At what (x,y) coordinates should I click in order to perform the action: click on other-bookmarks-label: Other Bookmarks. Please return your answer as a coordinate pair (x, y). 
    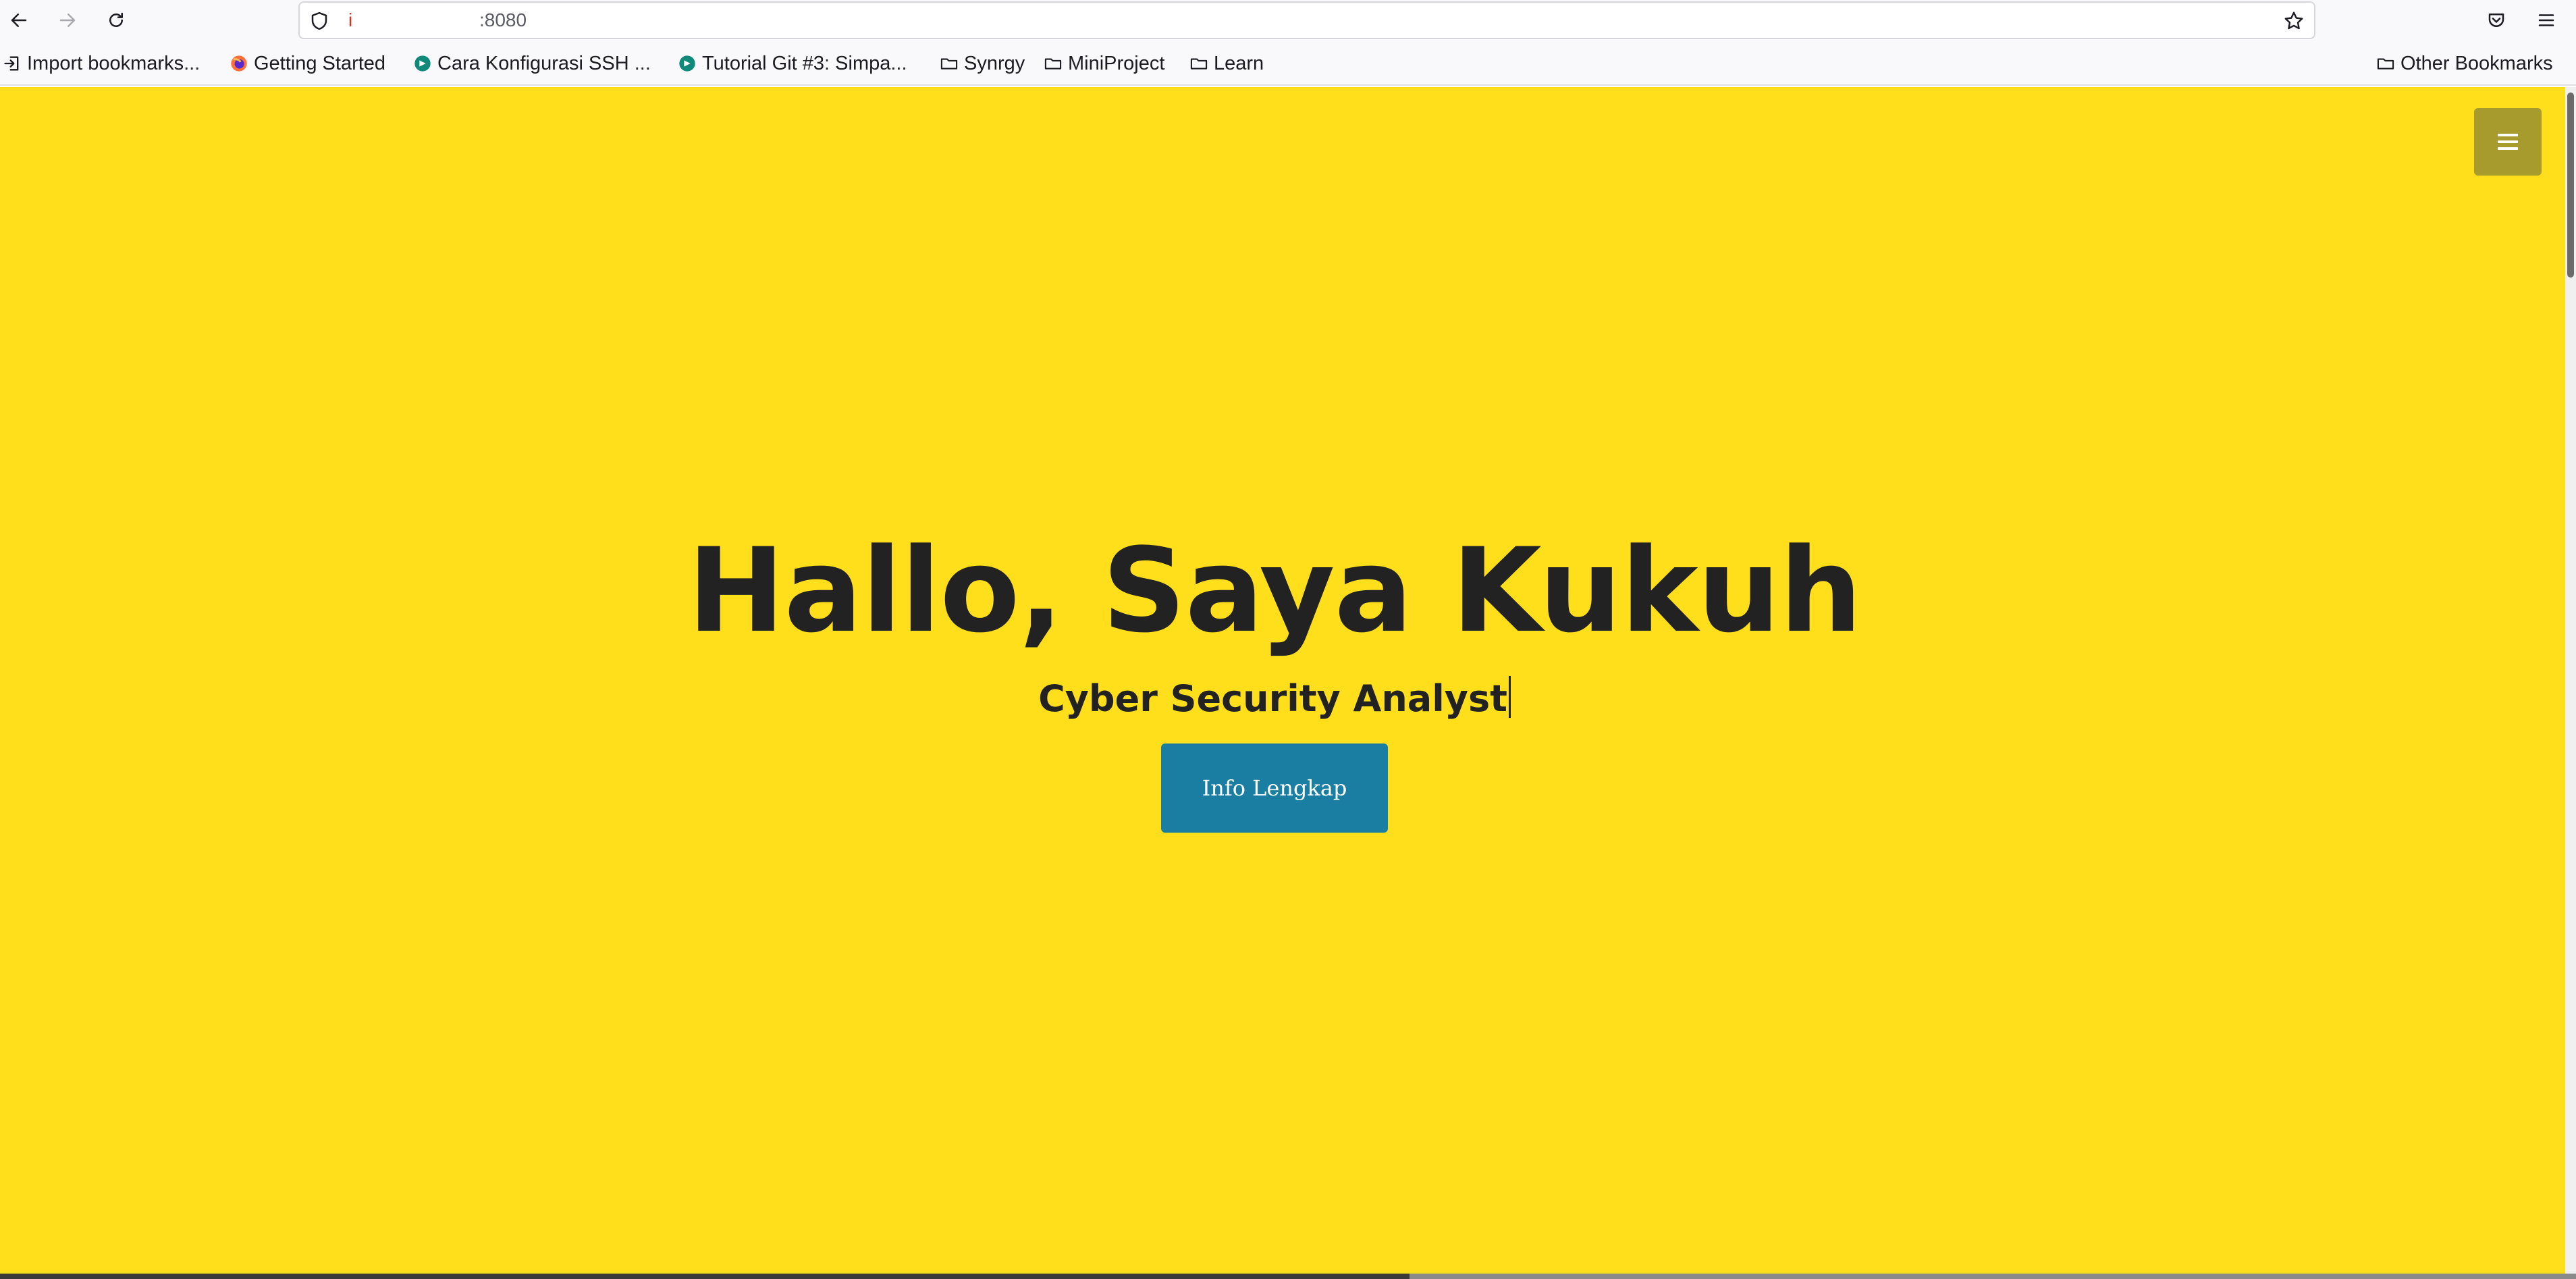
    Looking at the image, I should click on (2476, 63).